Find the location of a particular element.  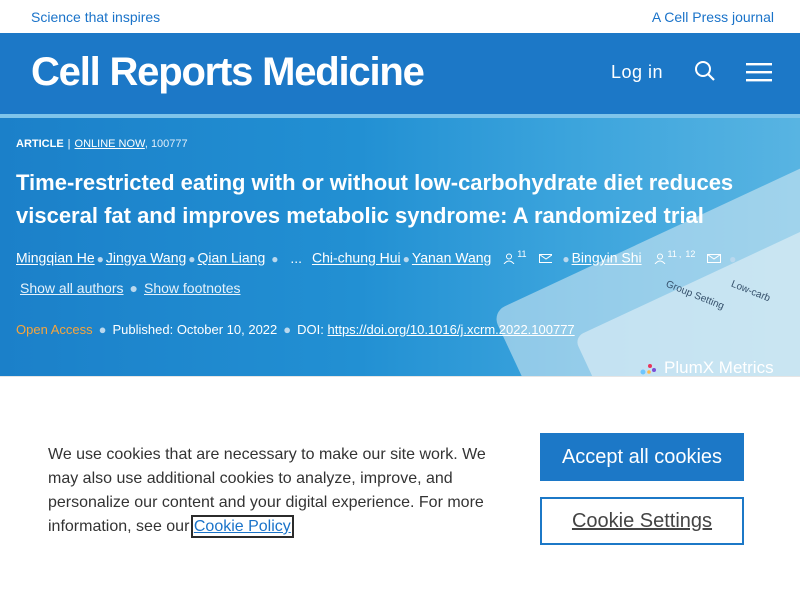

hero-divider is located at coordinates (400, 116).